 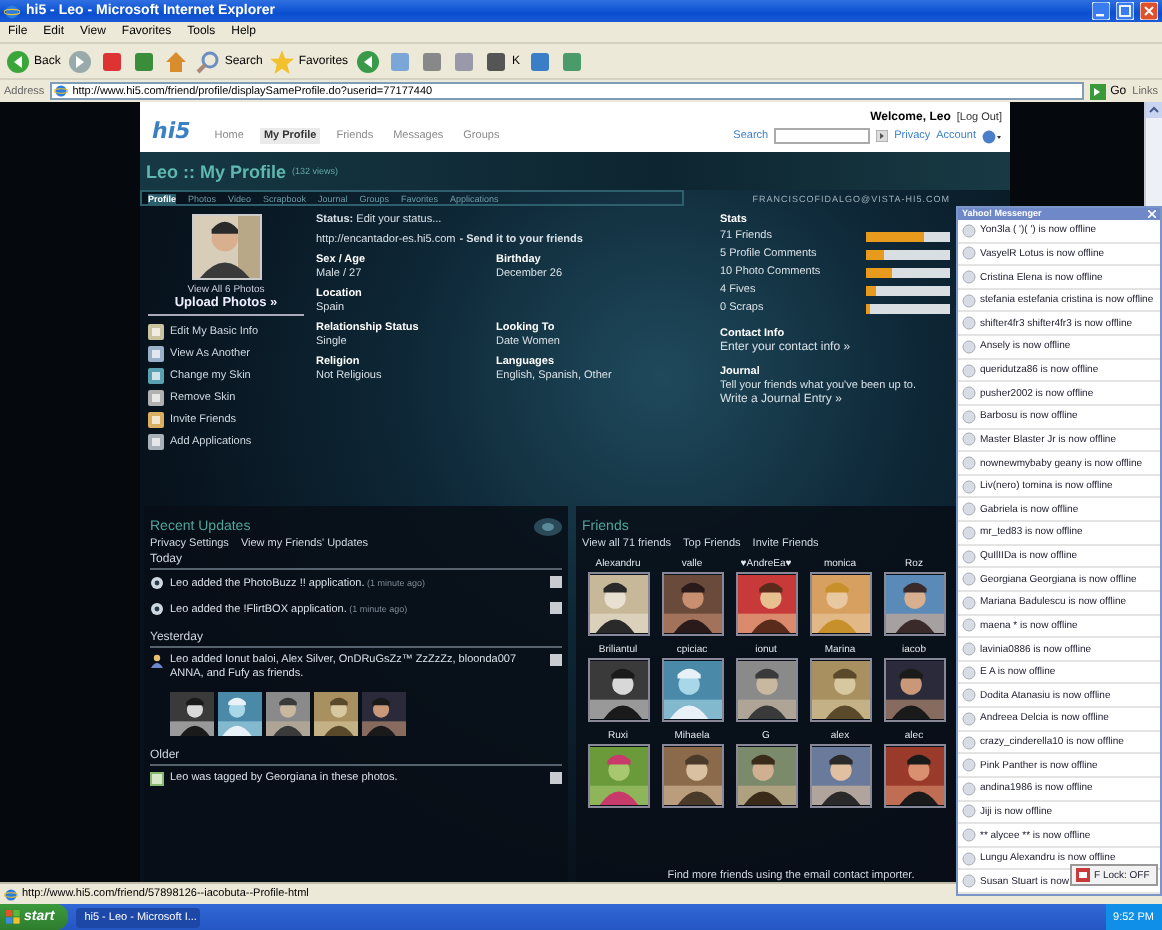 I want to click on emblem-icon, so click(x=548, y=526).